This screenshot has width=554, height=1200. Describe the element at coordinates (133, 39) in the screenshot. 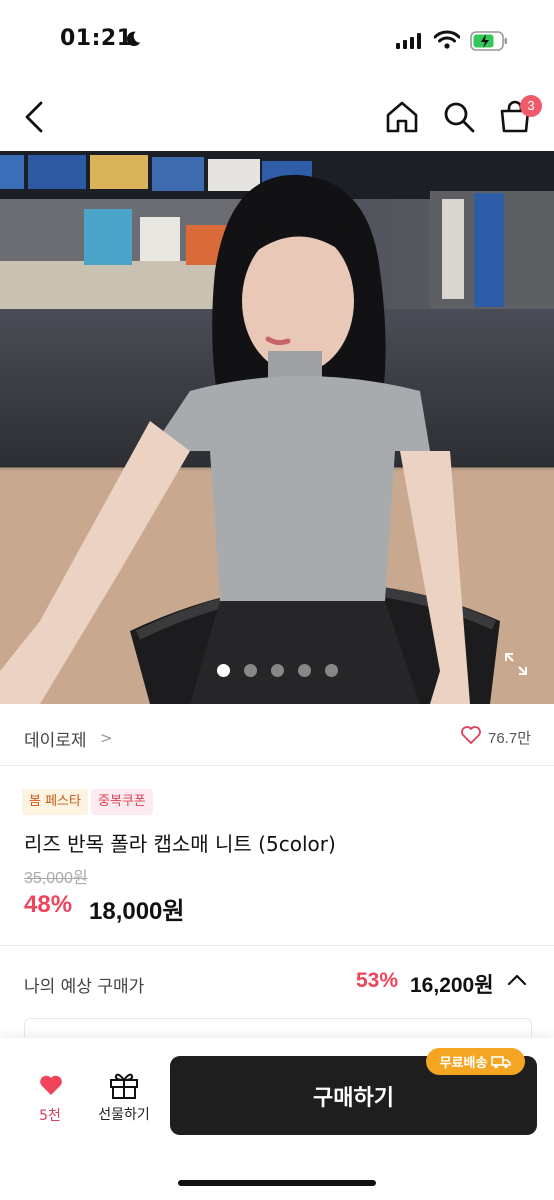

I see `moon-icon` at that location.